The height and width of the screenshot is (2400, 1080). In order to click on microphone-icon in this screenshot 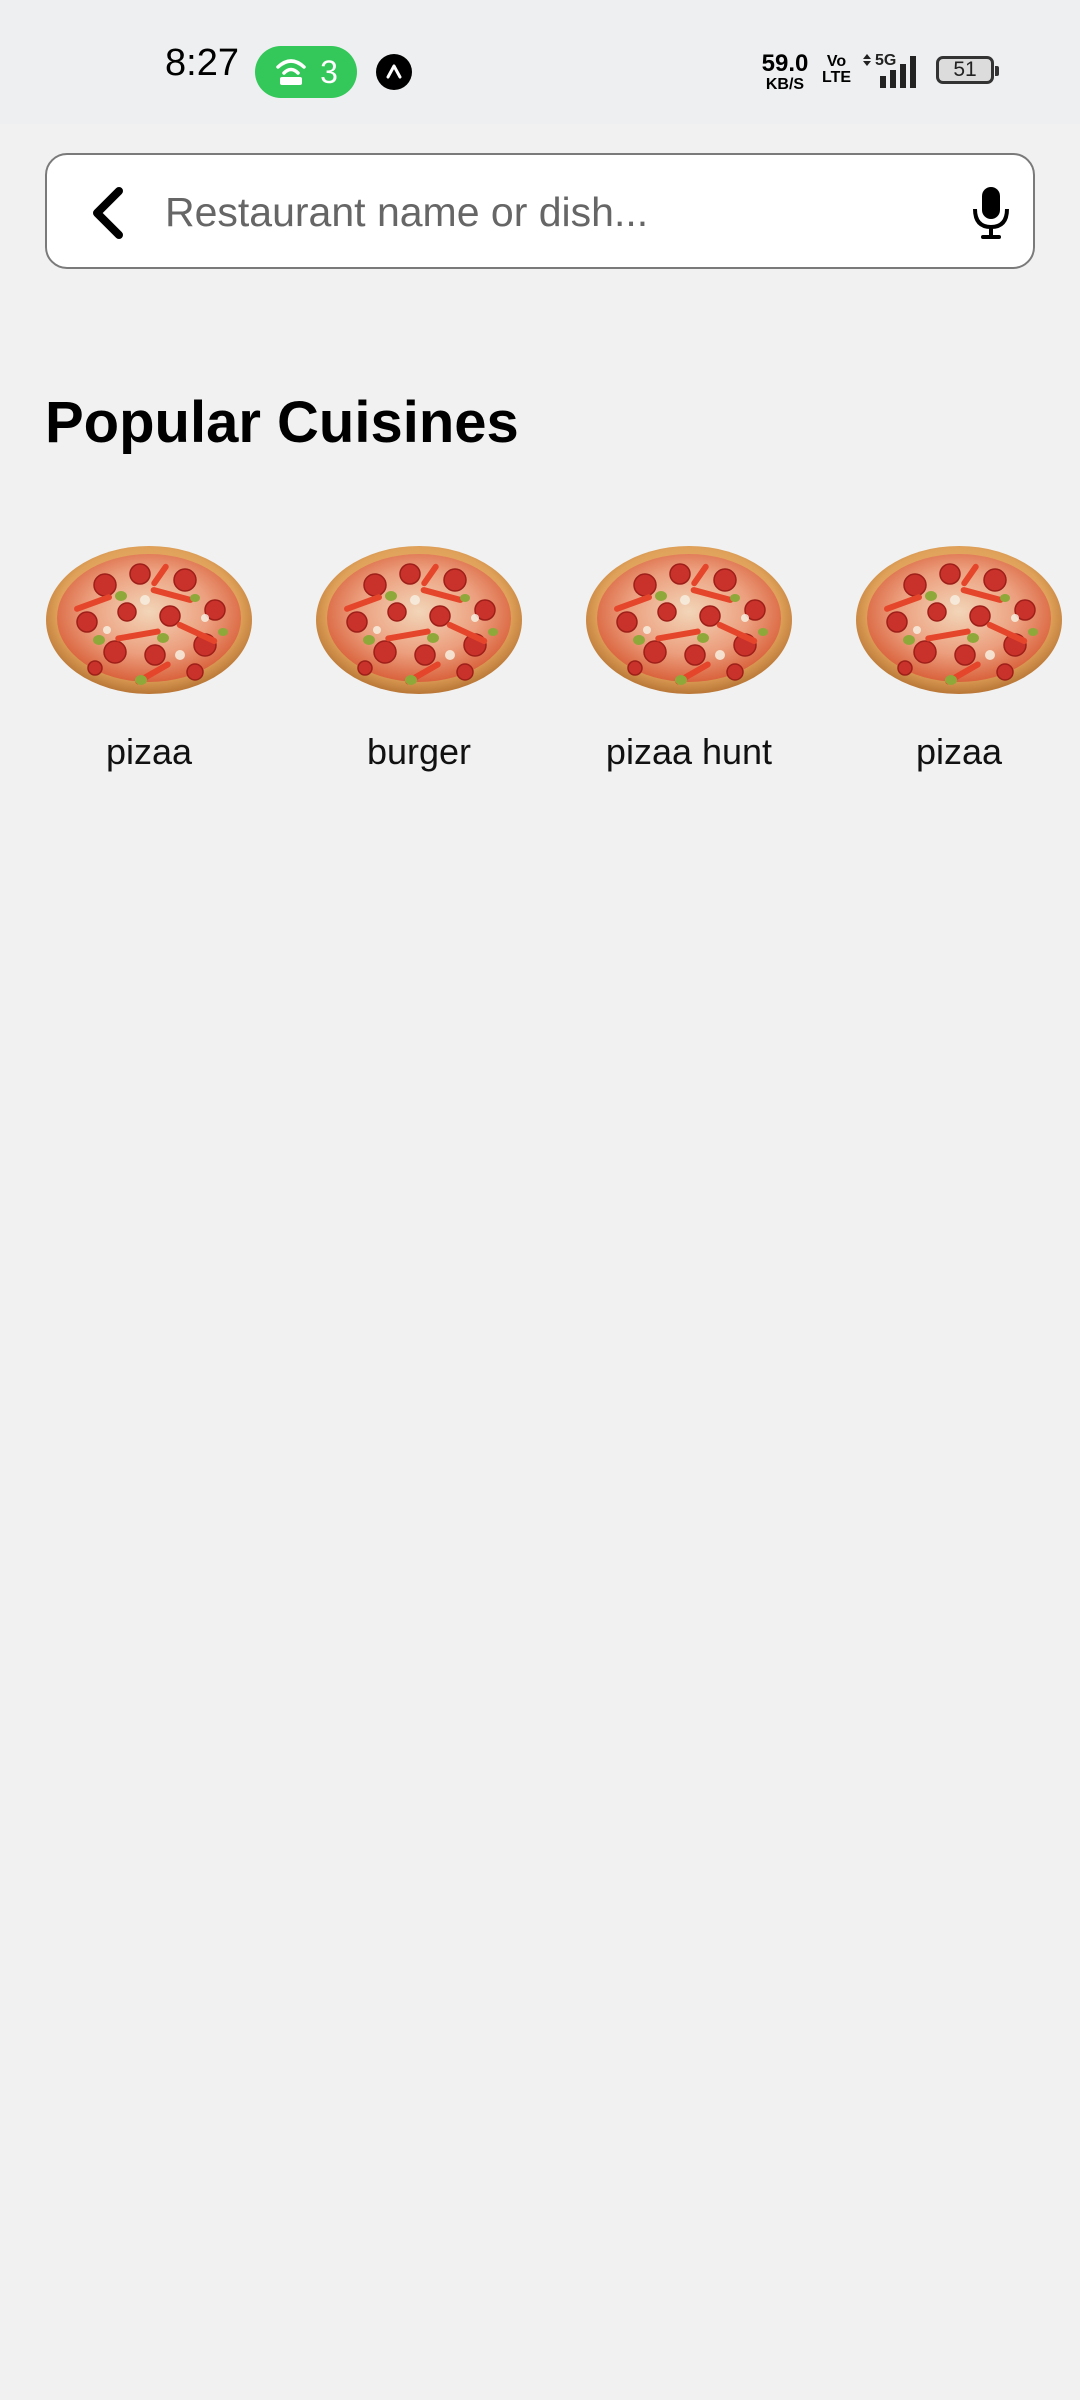, I will do `click(991, 213)`.